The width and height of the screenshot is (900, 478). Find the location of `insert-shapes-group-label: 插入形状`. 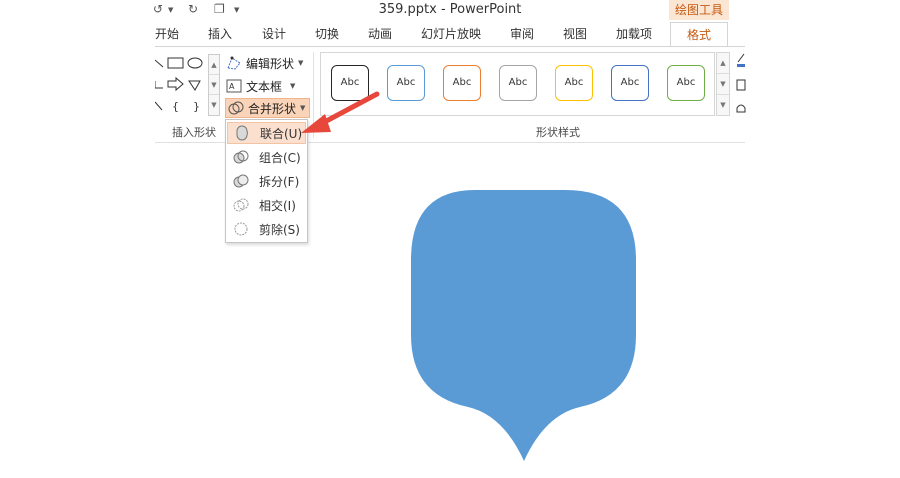

insert-shapes-group-label: 插入形状 is located at coordinates (194, 132).